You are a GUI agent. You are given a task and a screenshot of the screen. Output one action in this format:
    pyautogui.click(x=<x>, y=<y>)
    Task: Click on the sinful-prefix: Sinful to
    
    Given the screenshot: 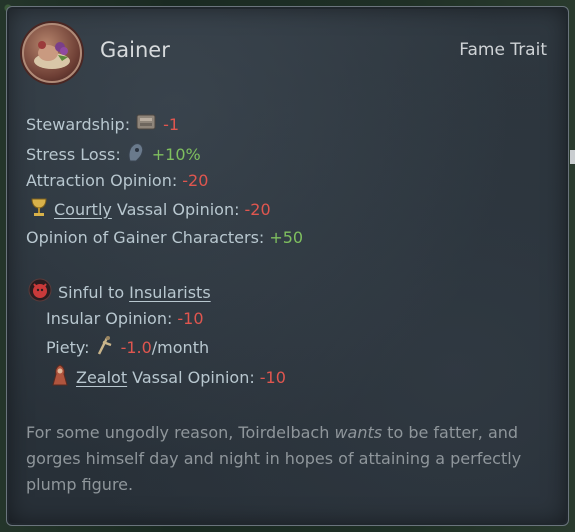 What is the action you would take?
    pyautogui.click(x=91, y=292)
    